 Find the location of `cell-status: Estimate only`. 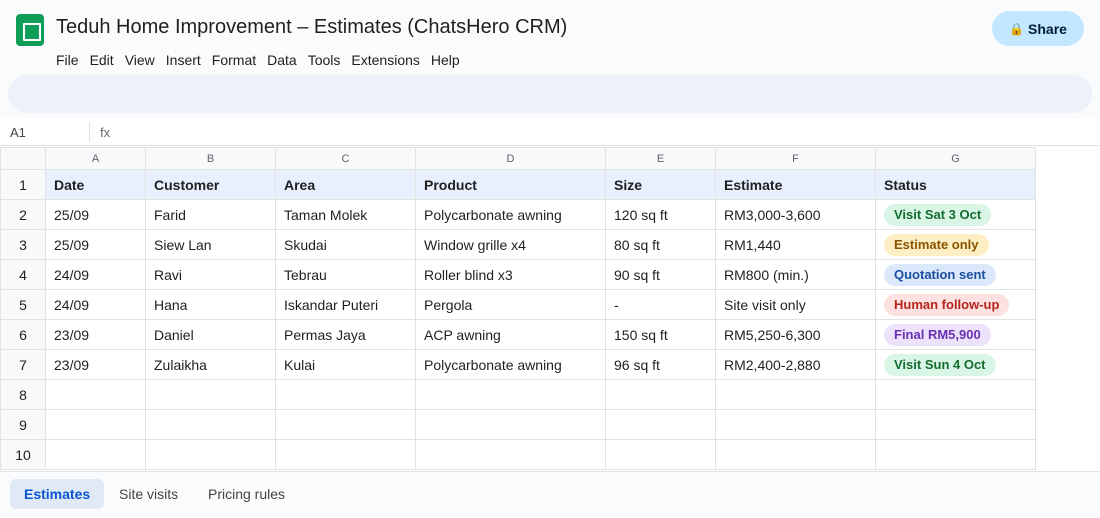

cell-status: Estimate only is located at coordinates (955, 244).